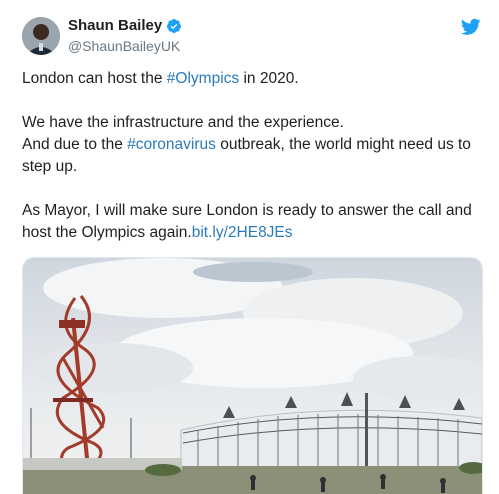 The height and width of the screenshot is (494, 499). I want to click on tweet-text-segment: London can host the, so click(94, 78).